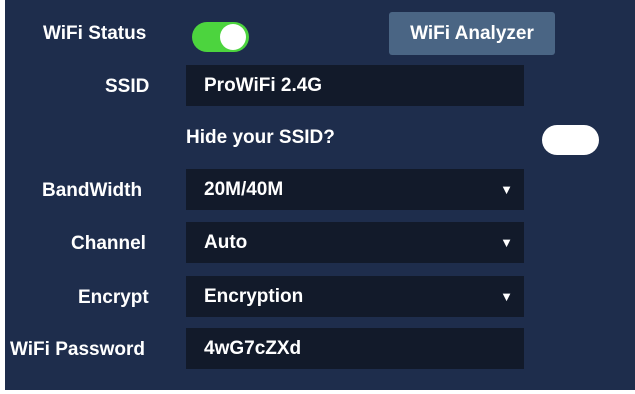 The width and height of the screenshot is (635, 394). Describe the element at coordinates (127, 86) in the screenshot. I see `ssid-label: SSID` at that location.